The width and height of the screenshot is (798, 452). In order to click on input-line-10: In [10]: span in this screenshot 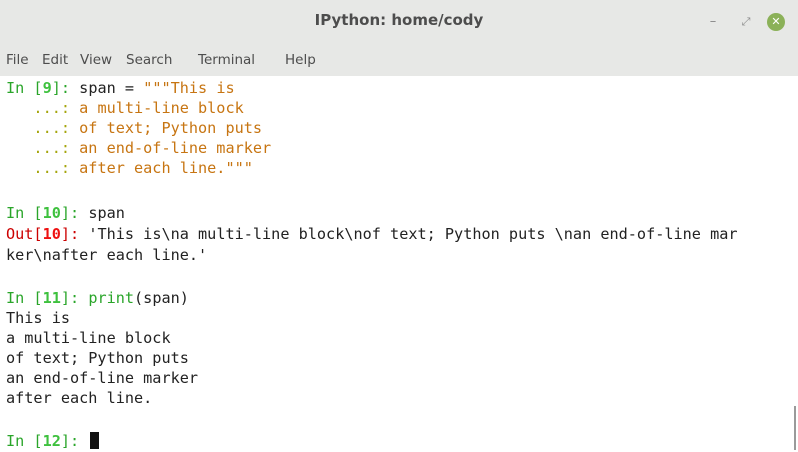, I will do `click(65, 213)`.